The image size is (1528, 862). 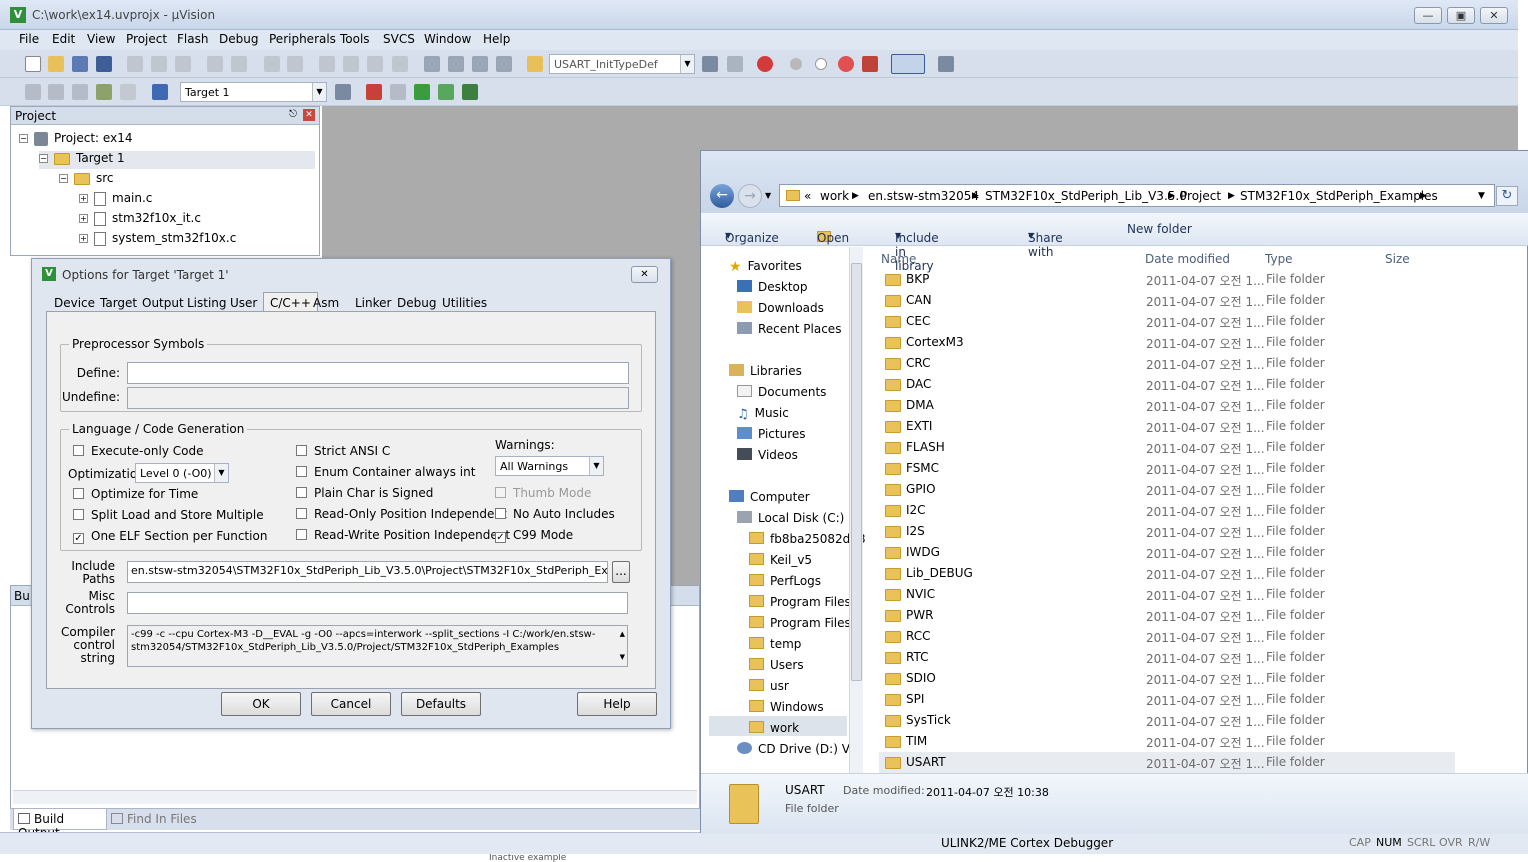 What do you see at coordinates (302, 39) in the screenshot?
I see `menu-peripherals: Peripherals` at bounding box center [302, 39].